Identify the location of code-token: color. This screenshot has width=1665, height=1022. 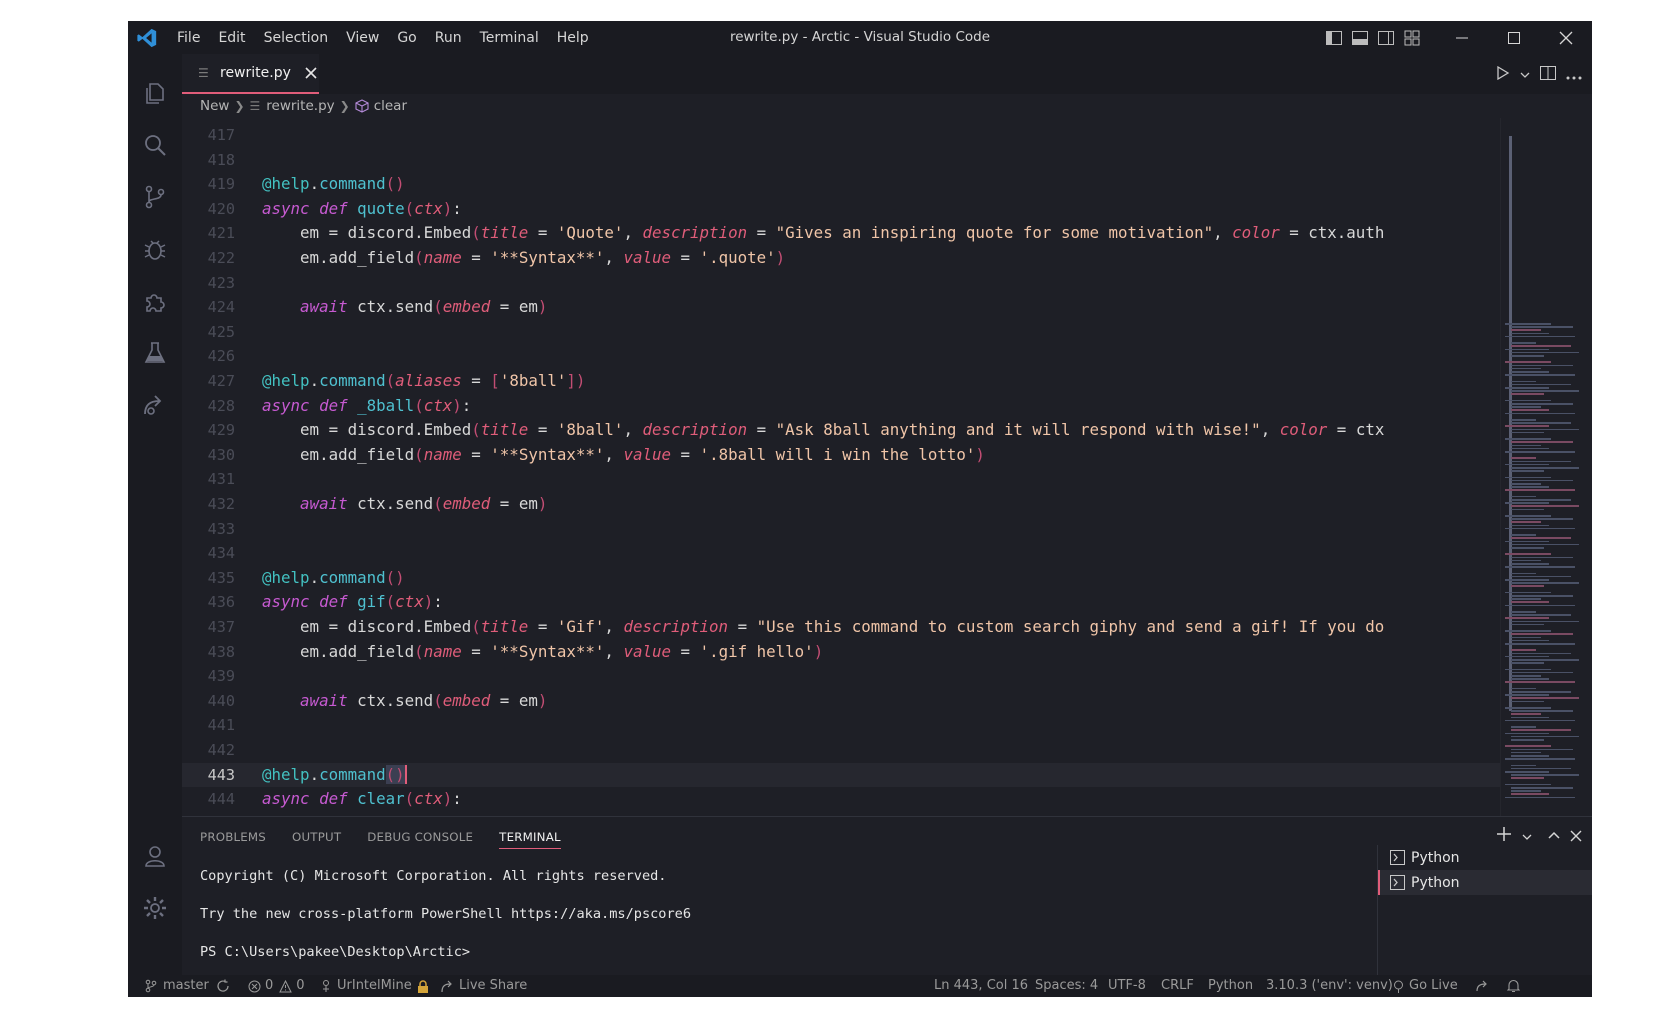
(1303, 430).